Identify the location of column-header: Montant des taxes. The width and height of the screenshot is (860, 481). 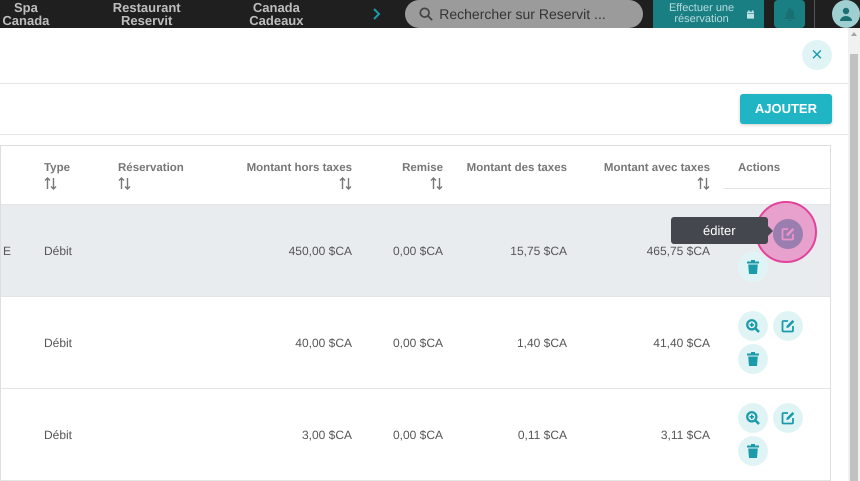
(516, 168).